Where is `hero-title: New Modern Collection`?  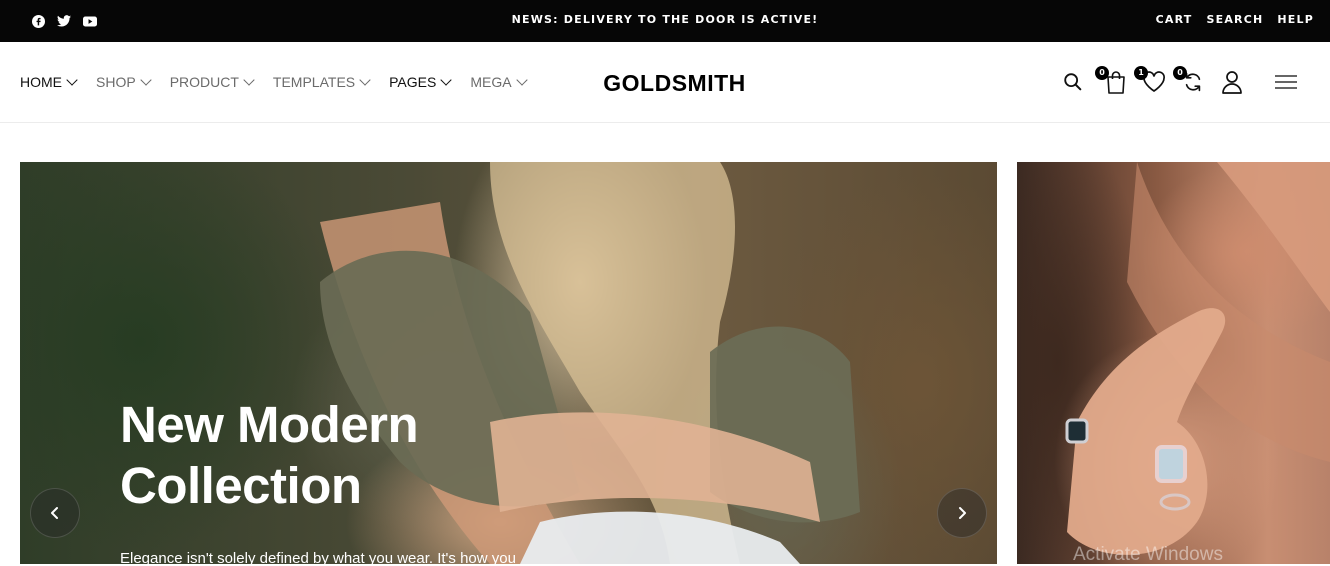
hero-title: New Modern Collection is located at coordinates (269, 455).